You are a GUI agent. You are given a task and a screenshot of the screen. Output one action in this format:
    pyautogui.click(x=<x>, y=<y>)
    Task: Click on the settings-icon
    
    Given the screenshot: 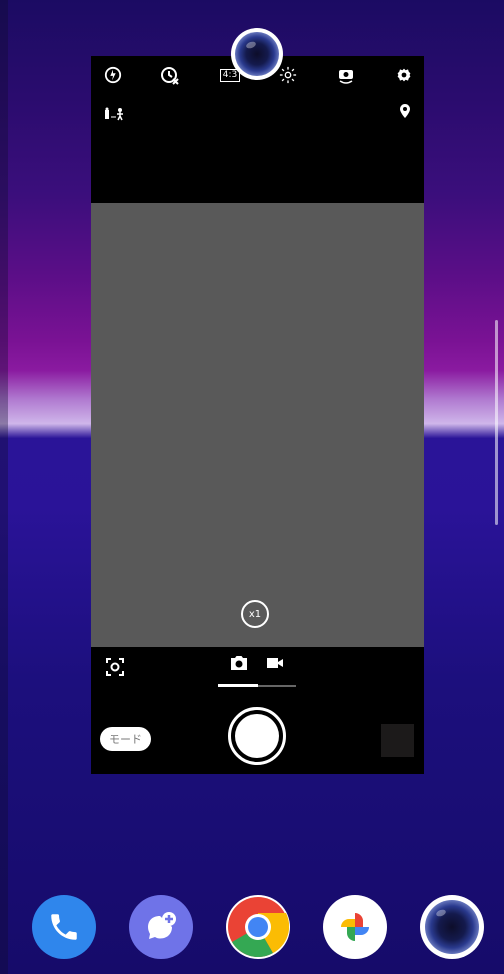 What is the action you would take?
    pyautogui.click(x=404, y=75)
    